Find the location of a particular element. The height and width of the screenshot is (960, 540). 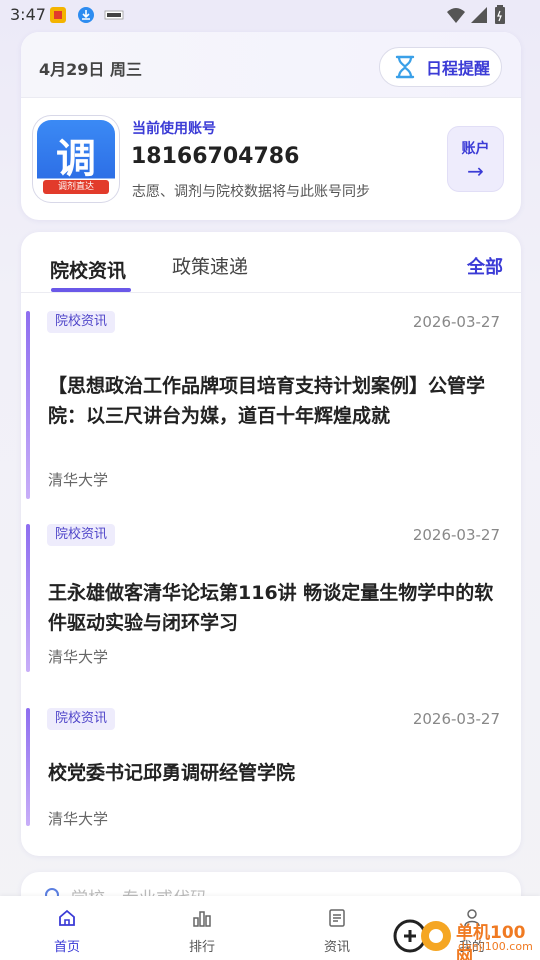

schedule-reminder-button: 日程提醒 is located at coordinates (440, 67).